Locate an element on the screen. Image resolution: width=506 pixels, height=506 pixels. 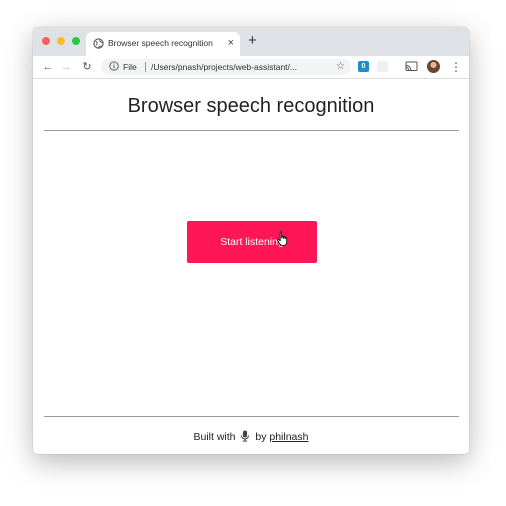
back-arrow-icon: ← is located at coordinates (48, 67).